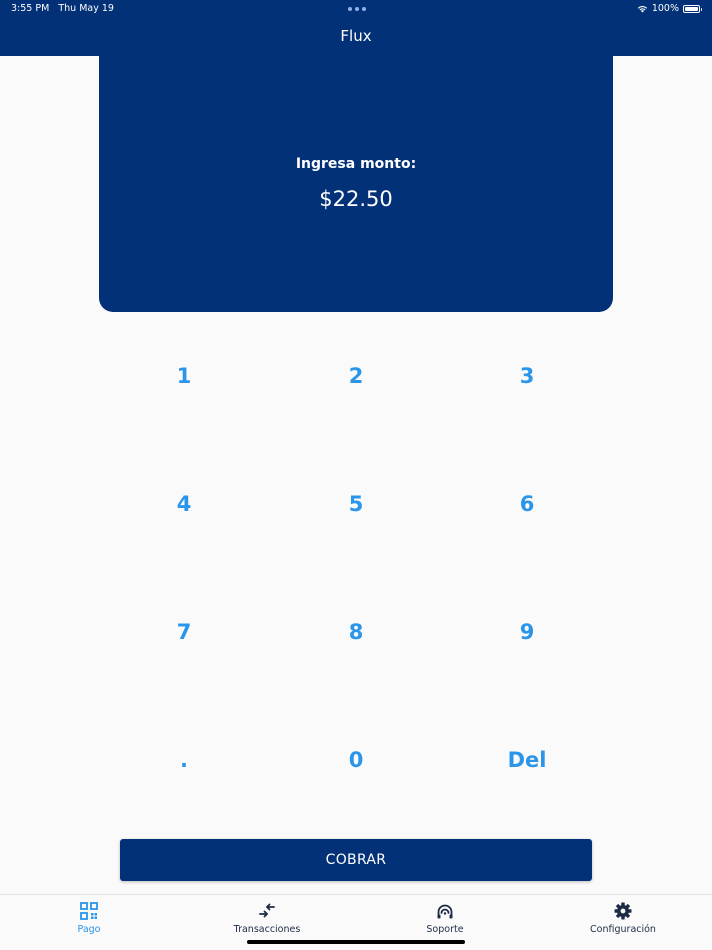  I want to click on tab-pago-label: Pago, so click(89, 929).